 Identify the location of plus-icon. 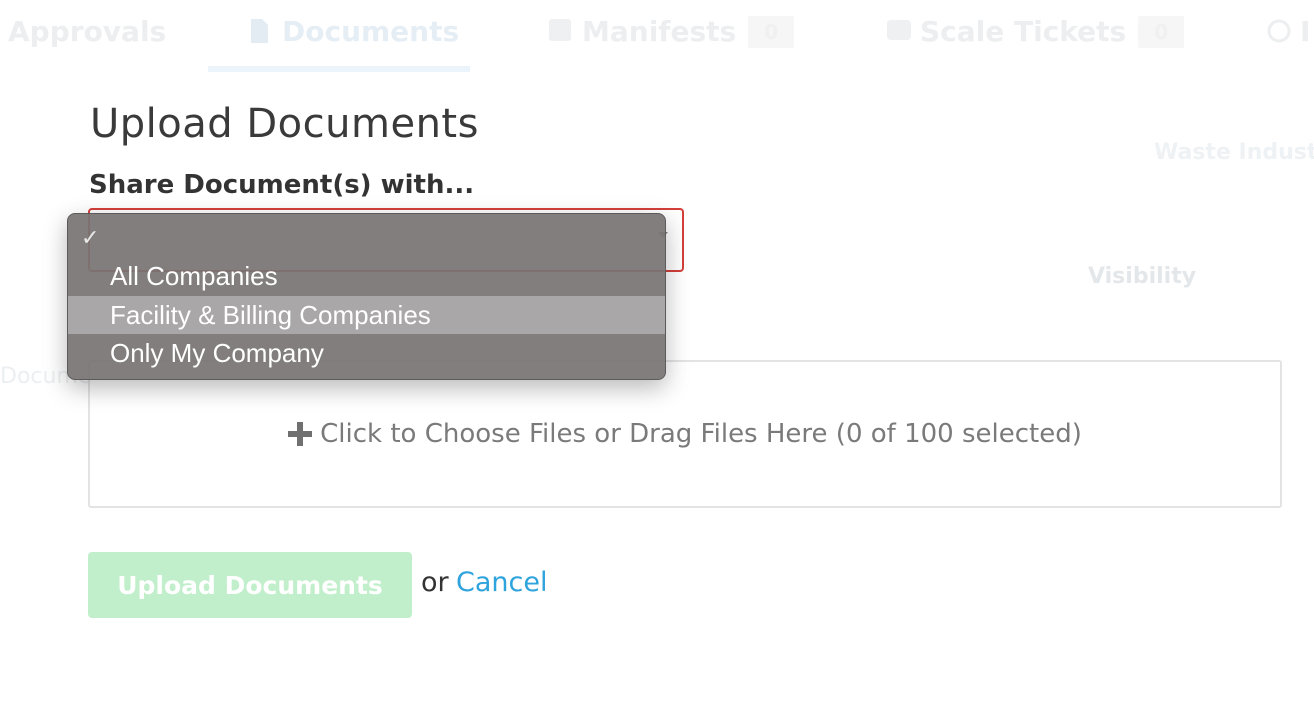
(300, 434).